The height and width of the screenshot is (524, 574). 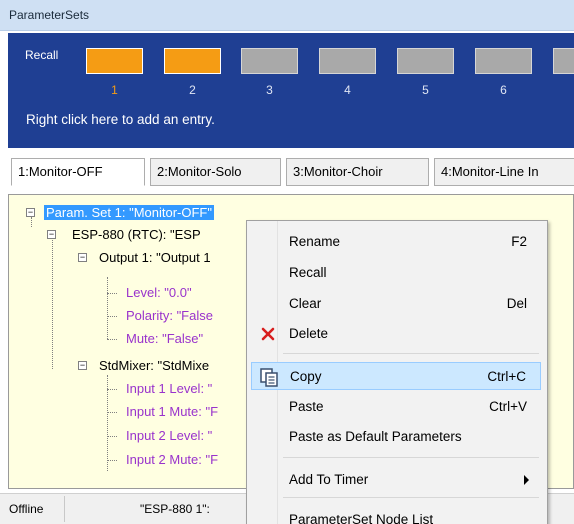 I want to click on window-title: ParameterSets, so click(x=49, y=15).